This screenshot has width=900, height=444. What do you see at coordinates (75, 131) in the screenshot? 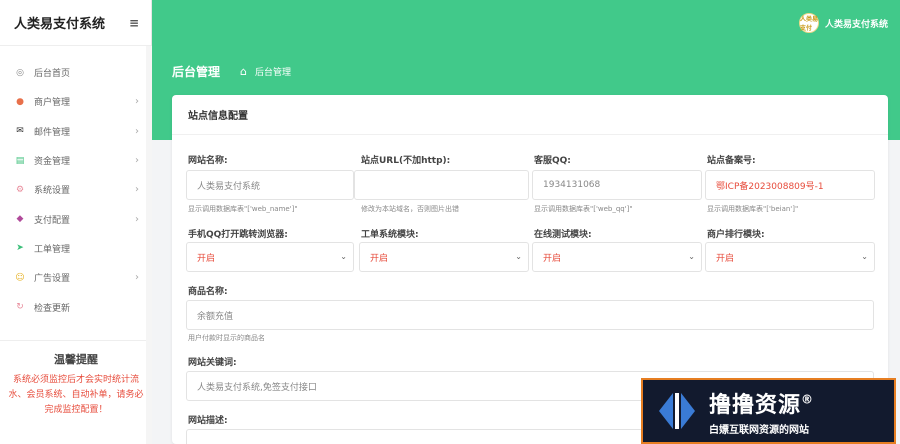
I see `sidebar-item: ✉ 邮件管理 ›` at bounding box center [75, 131].